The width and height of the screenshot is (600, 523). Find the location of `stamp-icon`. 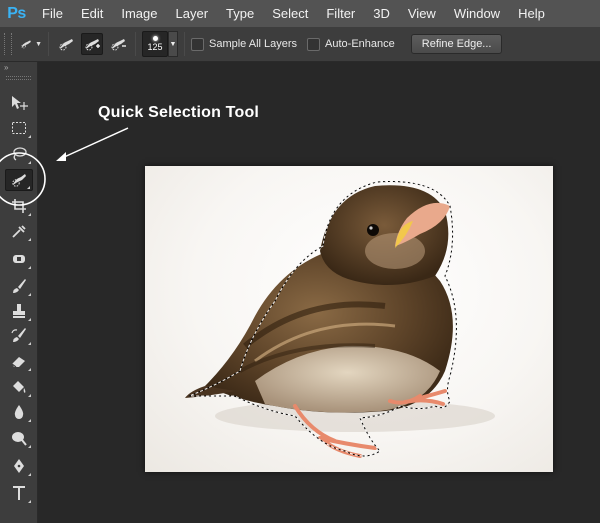

stamp-icon is located at coordinates (19, 311).